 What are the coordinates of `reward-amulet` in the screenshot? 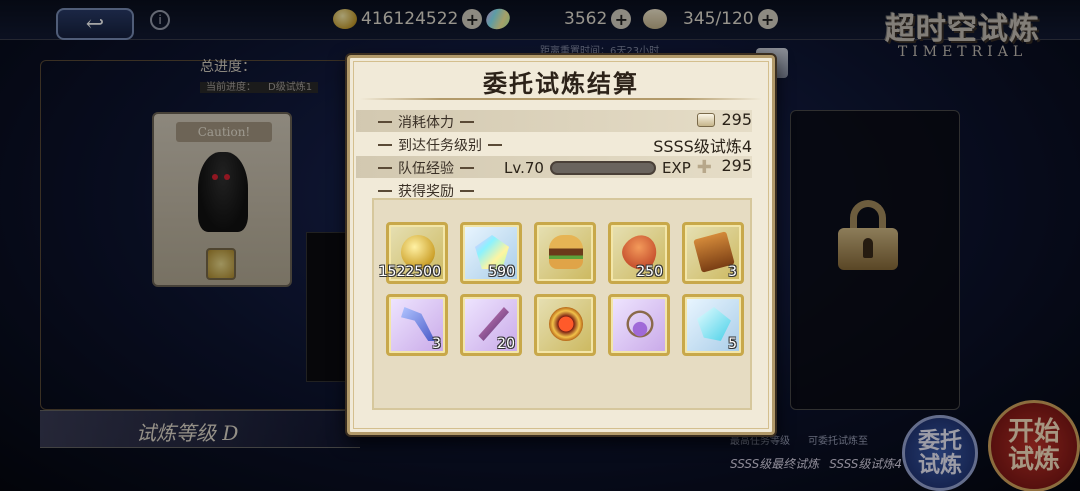 It's located at (639, 325).